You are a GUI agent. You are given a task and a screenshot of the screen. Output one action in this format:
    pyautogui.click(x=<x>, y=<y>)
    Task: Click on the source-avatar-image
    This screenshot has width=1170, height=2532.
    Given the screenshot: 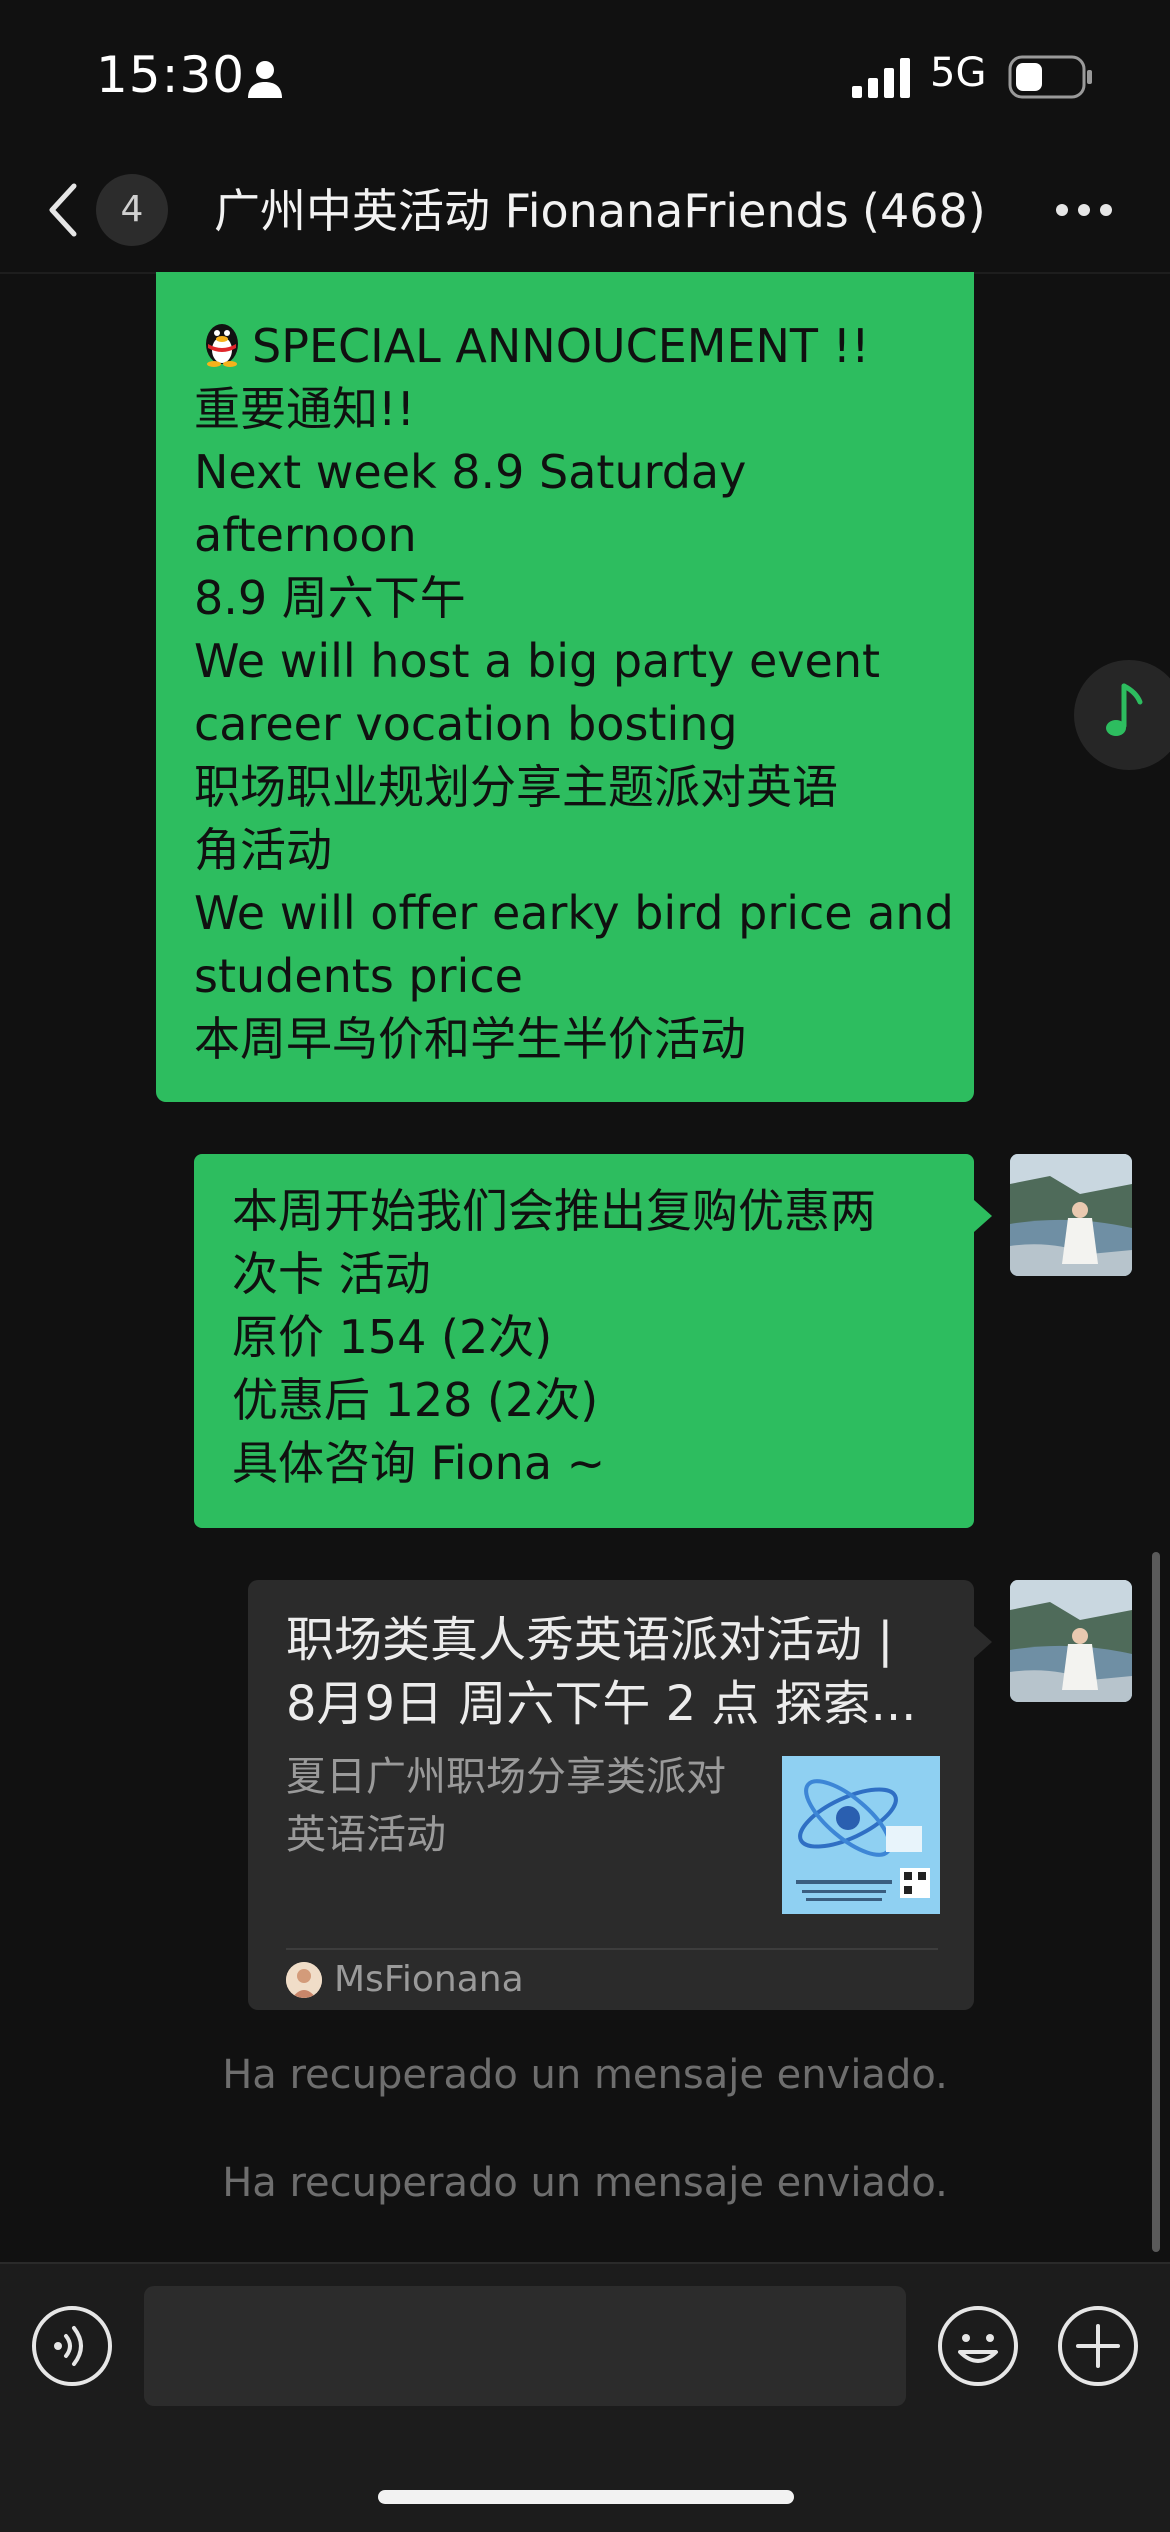 What is the action you would take?
    pyautogui.click(x=304, y=1980)
    